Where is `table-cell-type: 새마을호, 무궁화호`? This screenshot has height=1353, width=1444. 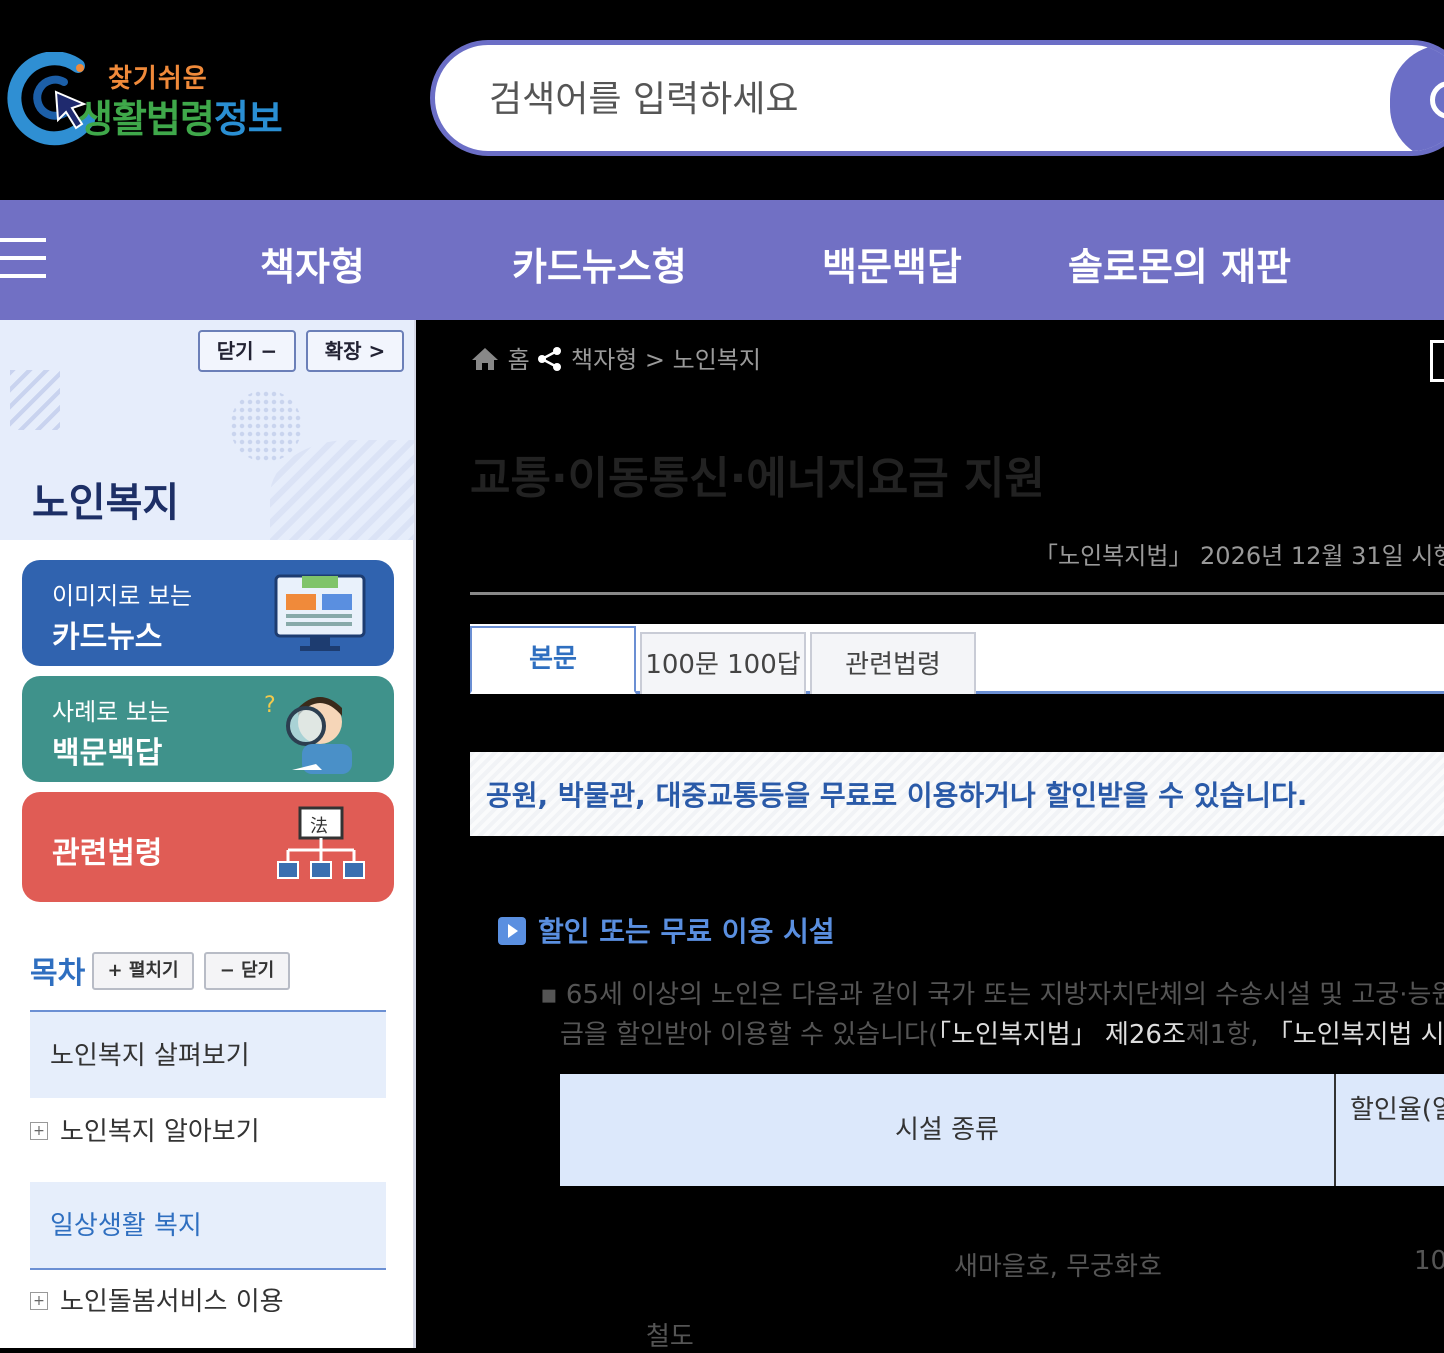
table-cell-type: 새마을호, 무궁화호 is located at coordinates (1058, 1267).